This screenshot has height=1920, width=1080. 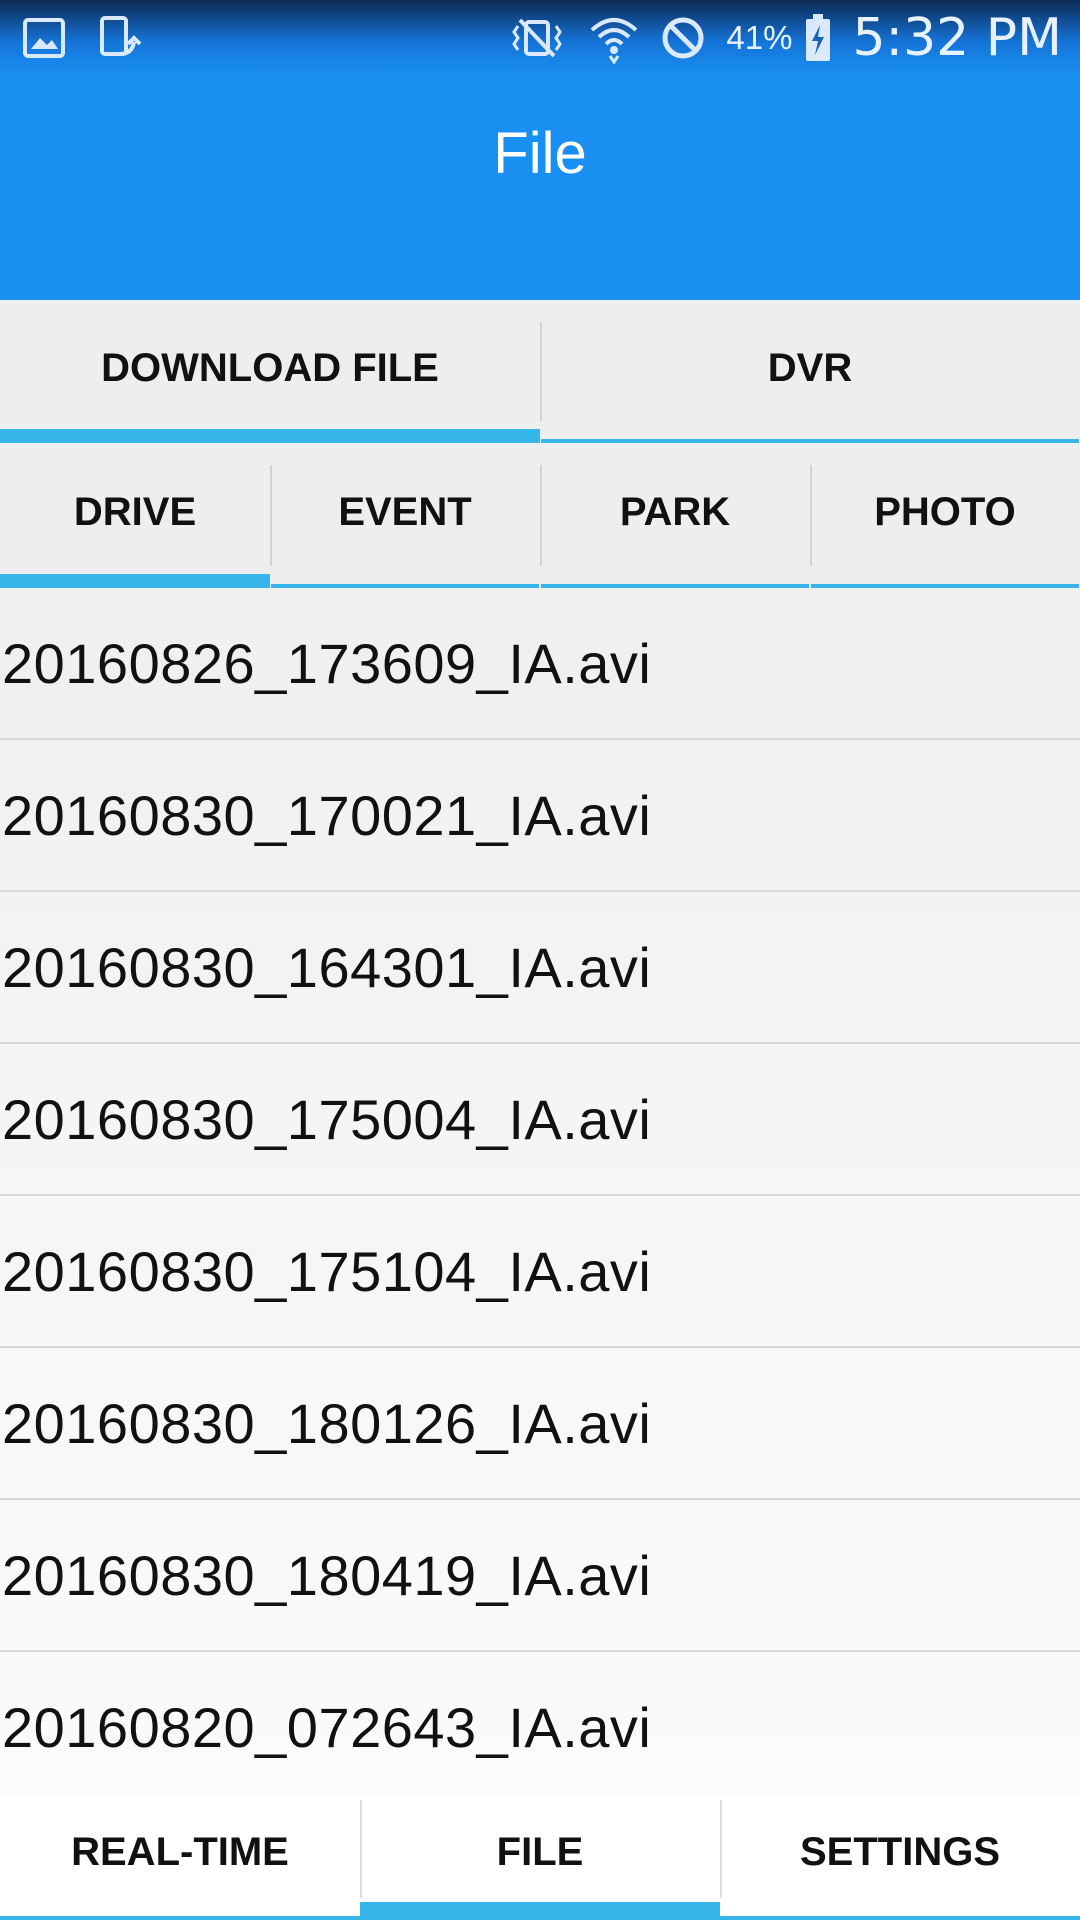 What do you see at coordinates (135, 512) in the screenshot?
I see `tab-label: DRIVE` at bounding box center [135, 512].